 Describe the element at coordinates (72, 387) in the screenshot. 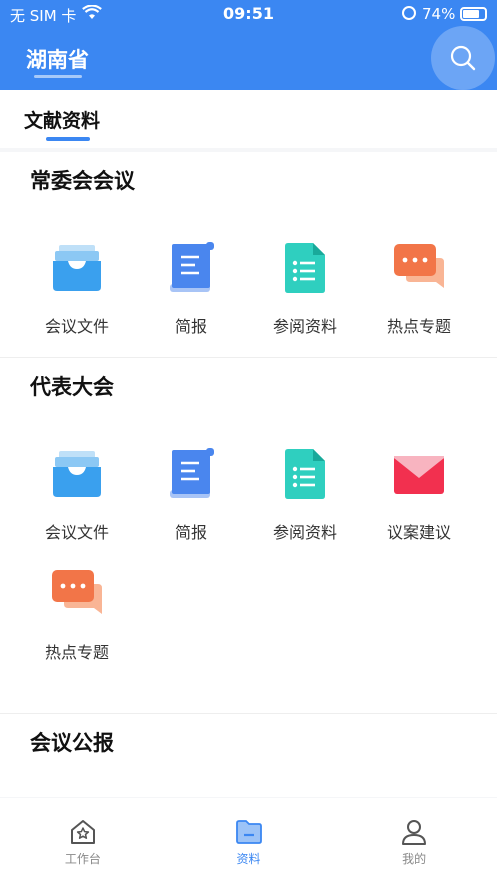

I see `section-title: 代表大会` at that location.